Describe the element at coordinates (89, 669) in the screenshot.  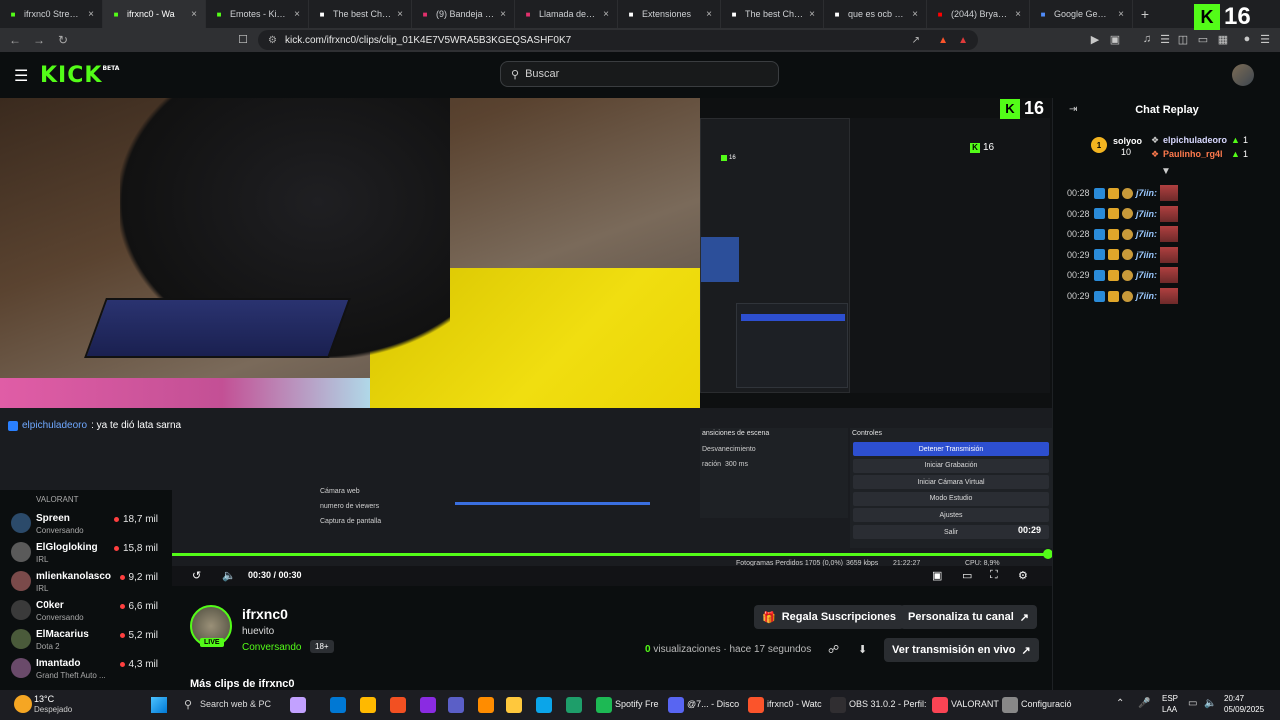
I see `sidebar-channel: Imantado Grand Theft Auto ... 4,3 mil` at that location.